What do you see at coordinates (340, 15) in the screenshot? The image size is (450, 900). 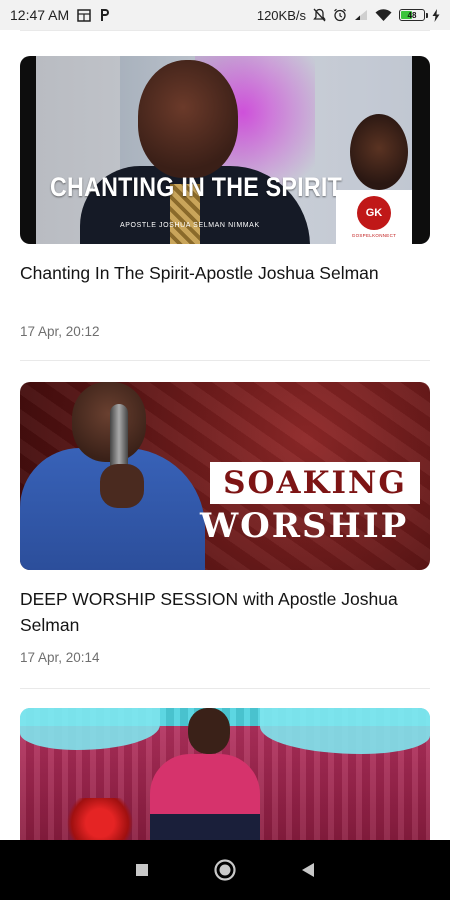 I see `alarm-icon` at bounding box center [340, 15].